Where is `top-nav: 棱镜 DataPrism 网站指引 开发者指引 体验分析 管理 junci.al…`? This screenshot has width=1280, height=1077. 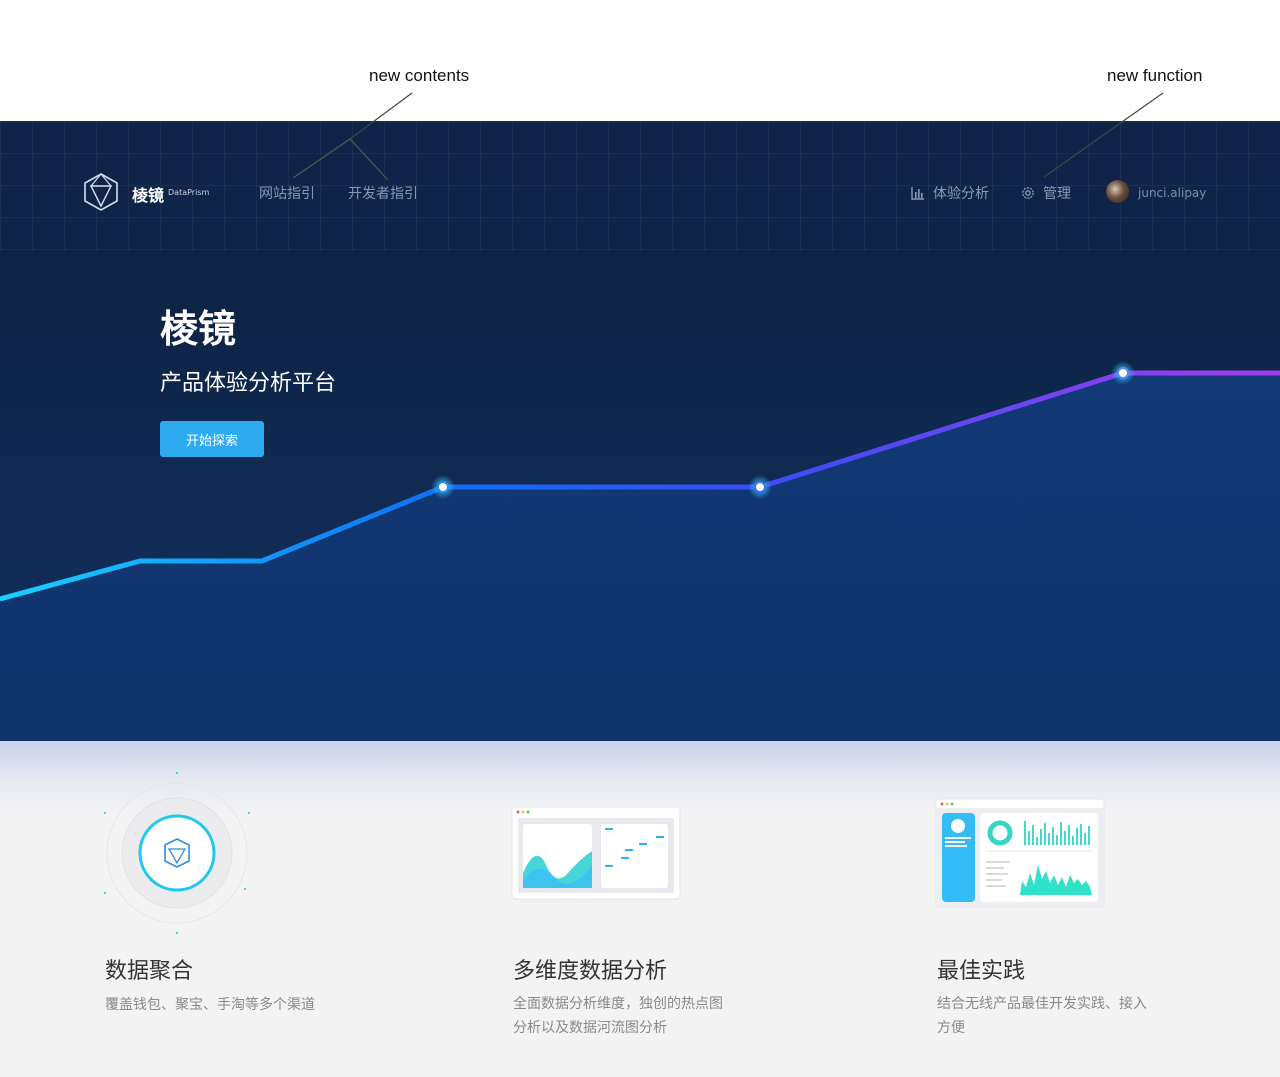
top-nav: 棱镜 DataPrism 网站指引 开发者指引 体验分析 管理 junci.al… is located at coordinates (640, 193).